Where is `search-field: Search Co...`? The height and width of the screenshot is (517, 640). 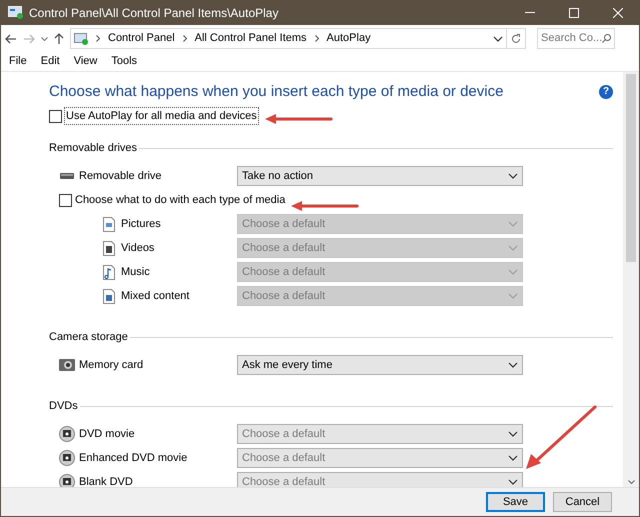 search-field: Search Co... is located at coordinates (576, 38).